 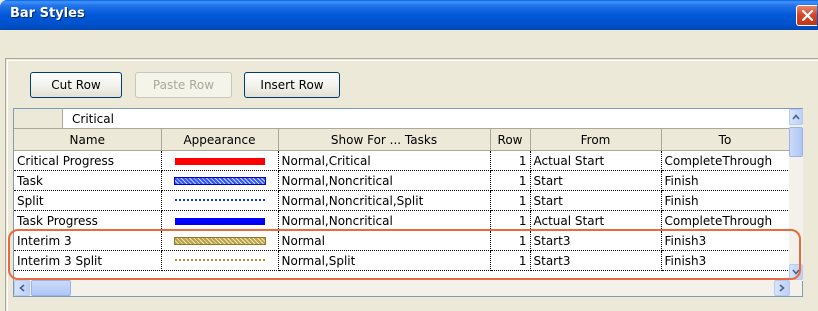 I want to click on cell-name: Task Progress, so click(x=88, y=220).